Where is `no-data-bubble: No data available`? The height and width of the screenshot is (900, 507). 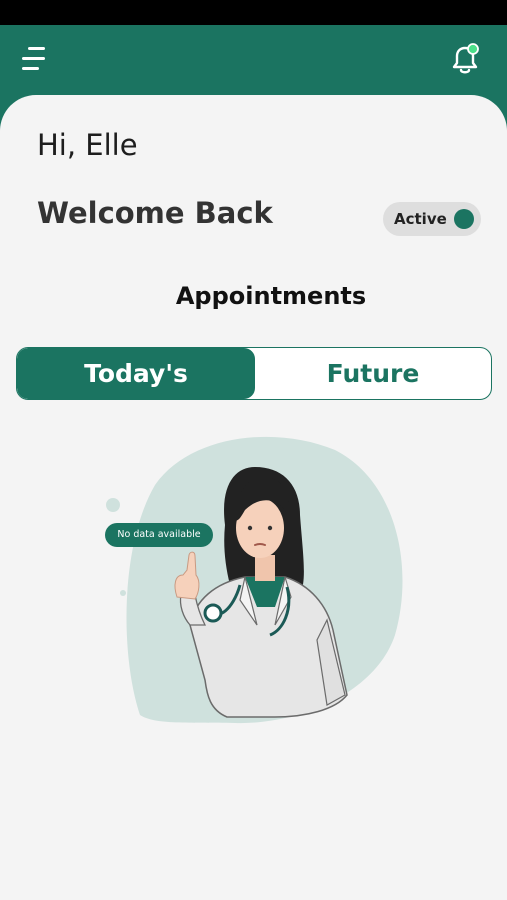
no-data-bubble: No data available is located at coordinates (159, 535).